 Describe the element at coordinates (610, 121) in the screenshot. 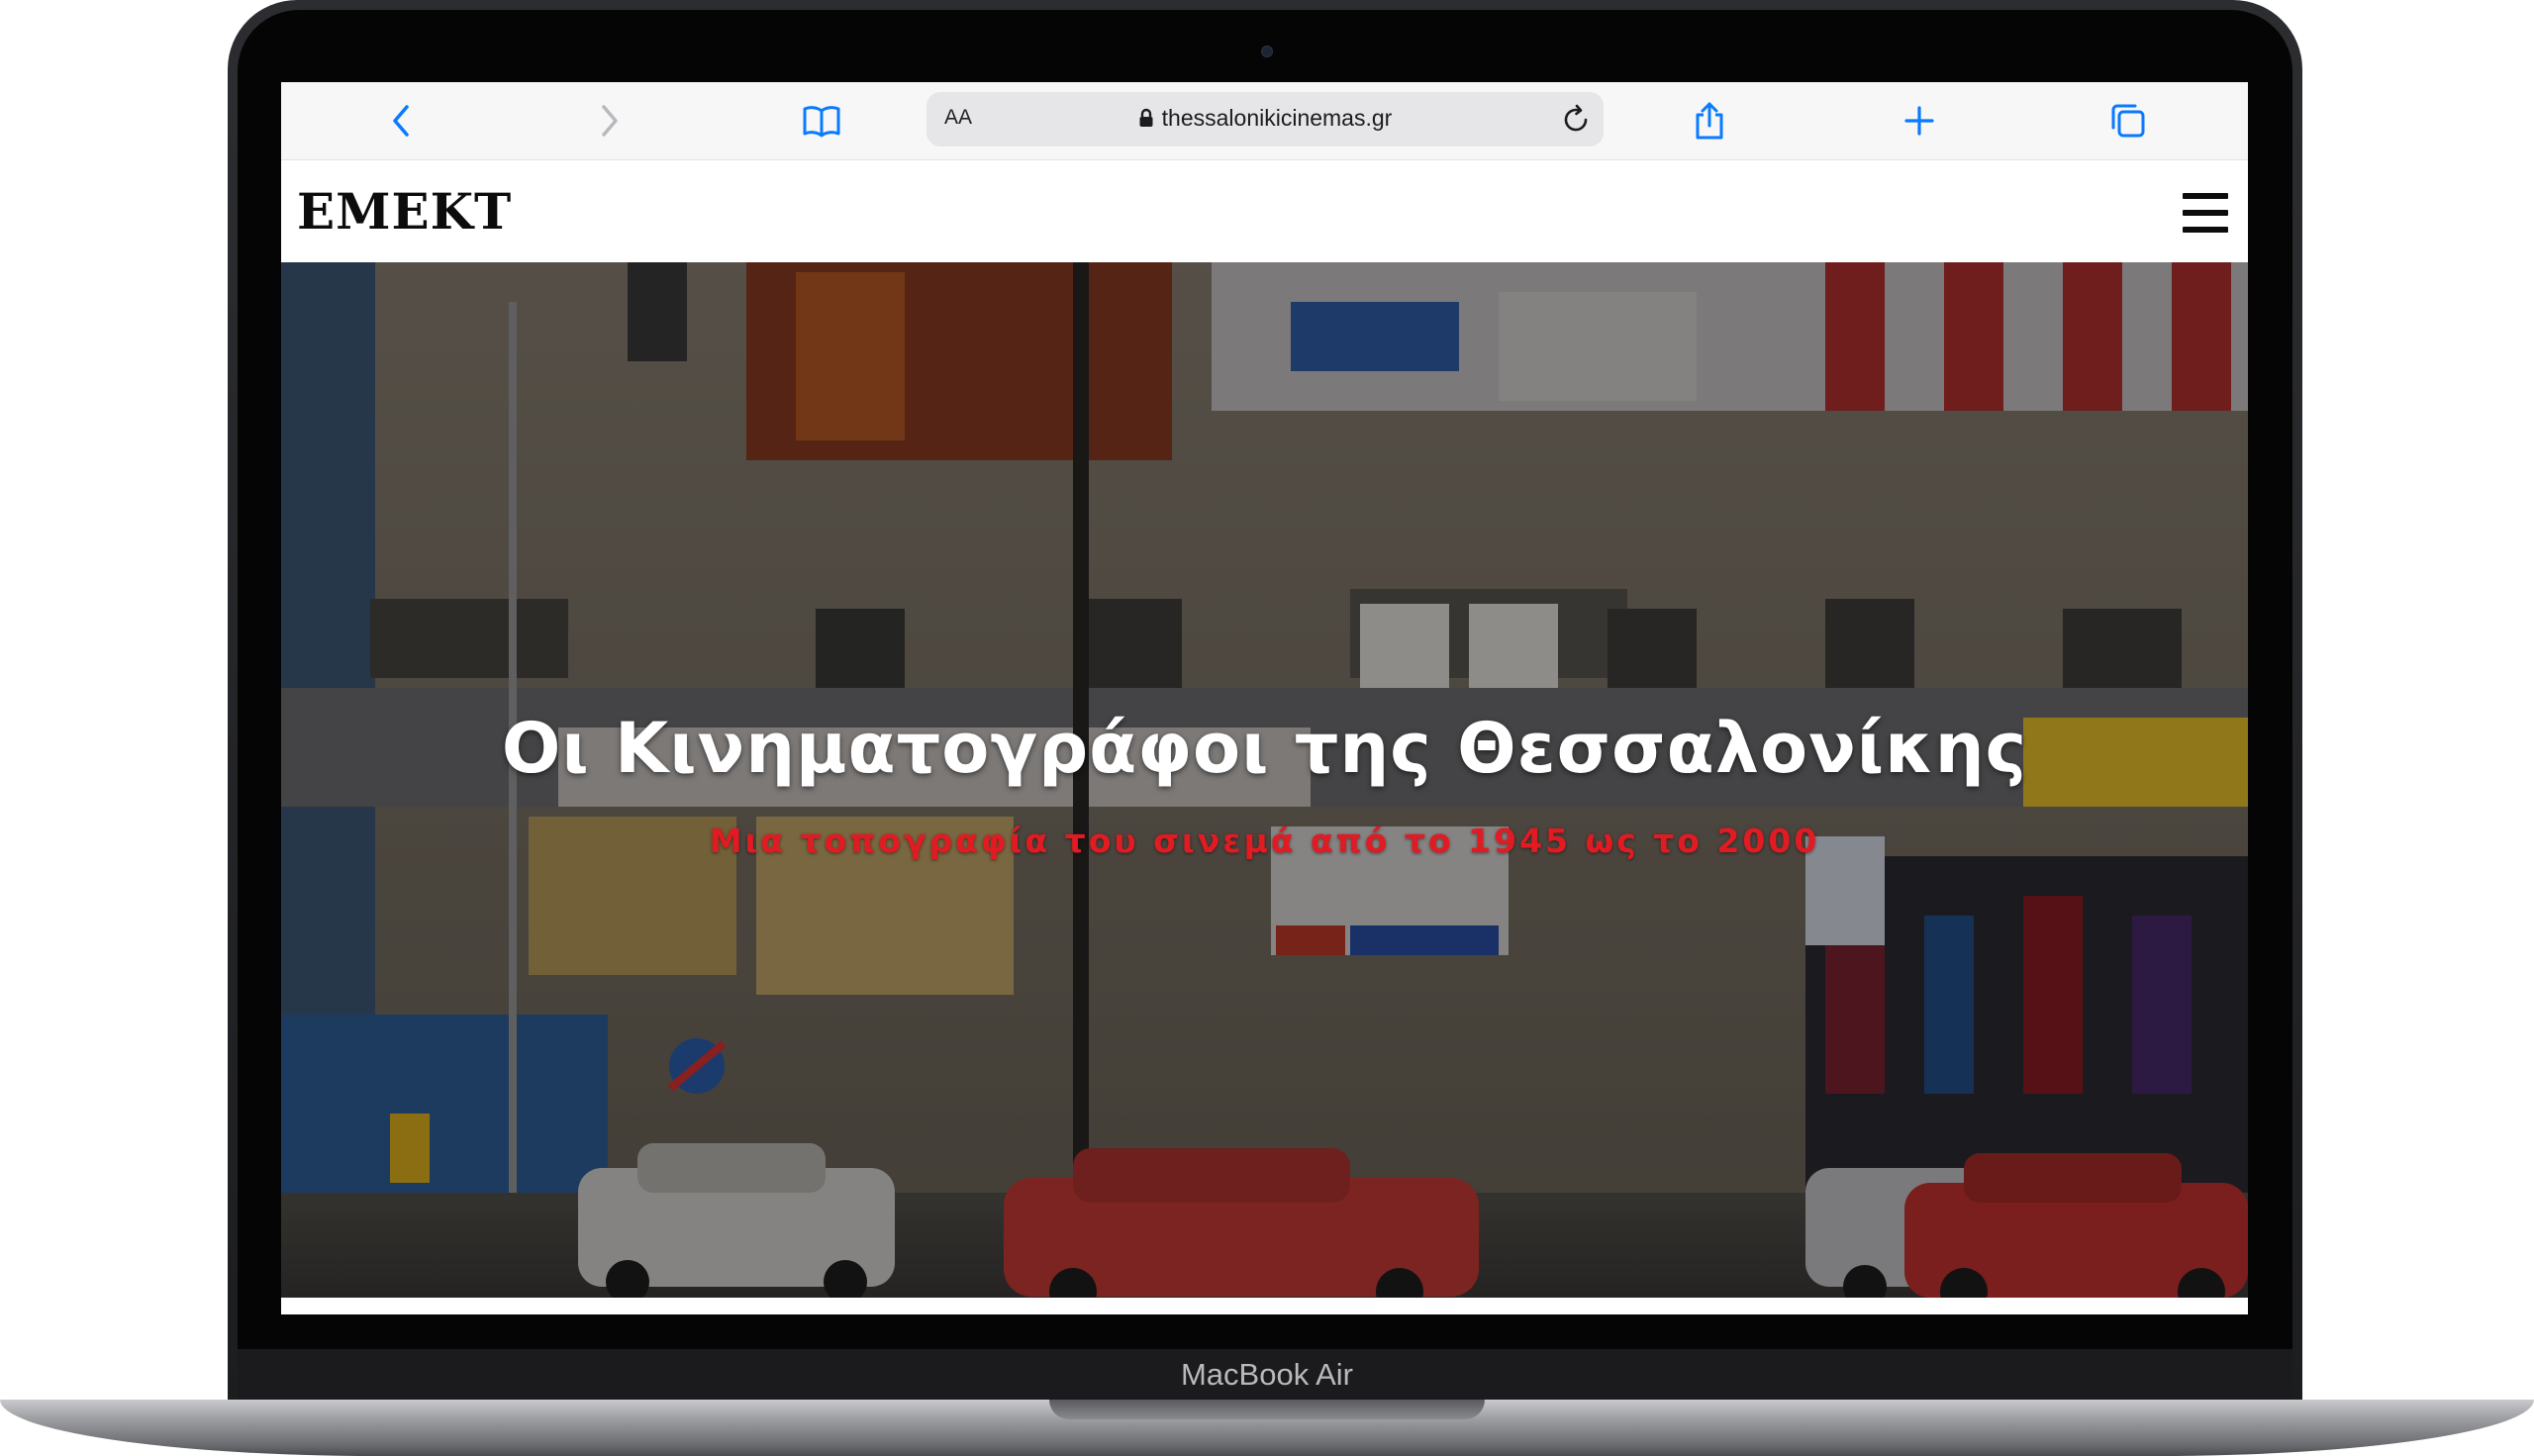

I see `chevron-right-icon` at that location.